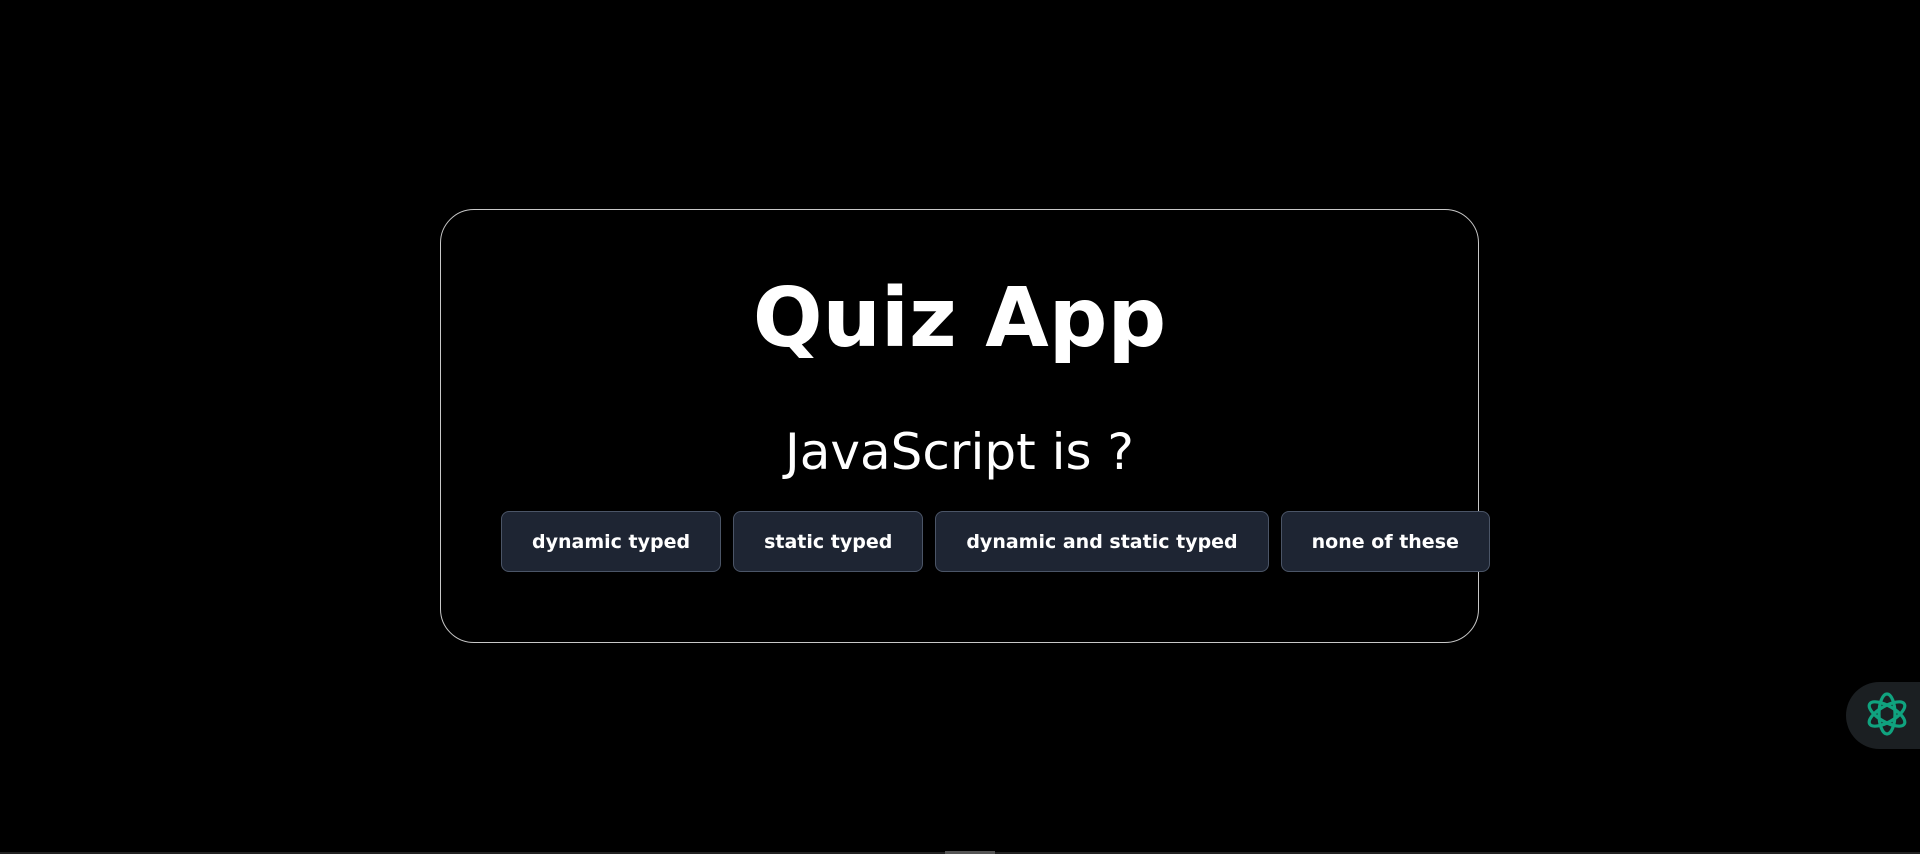  I want to click on ai-assistant-button, so click(1883, 715).